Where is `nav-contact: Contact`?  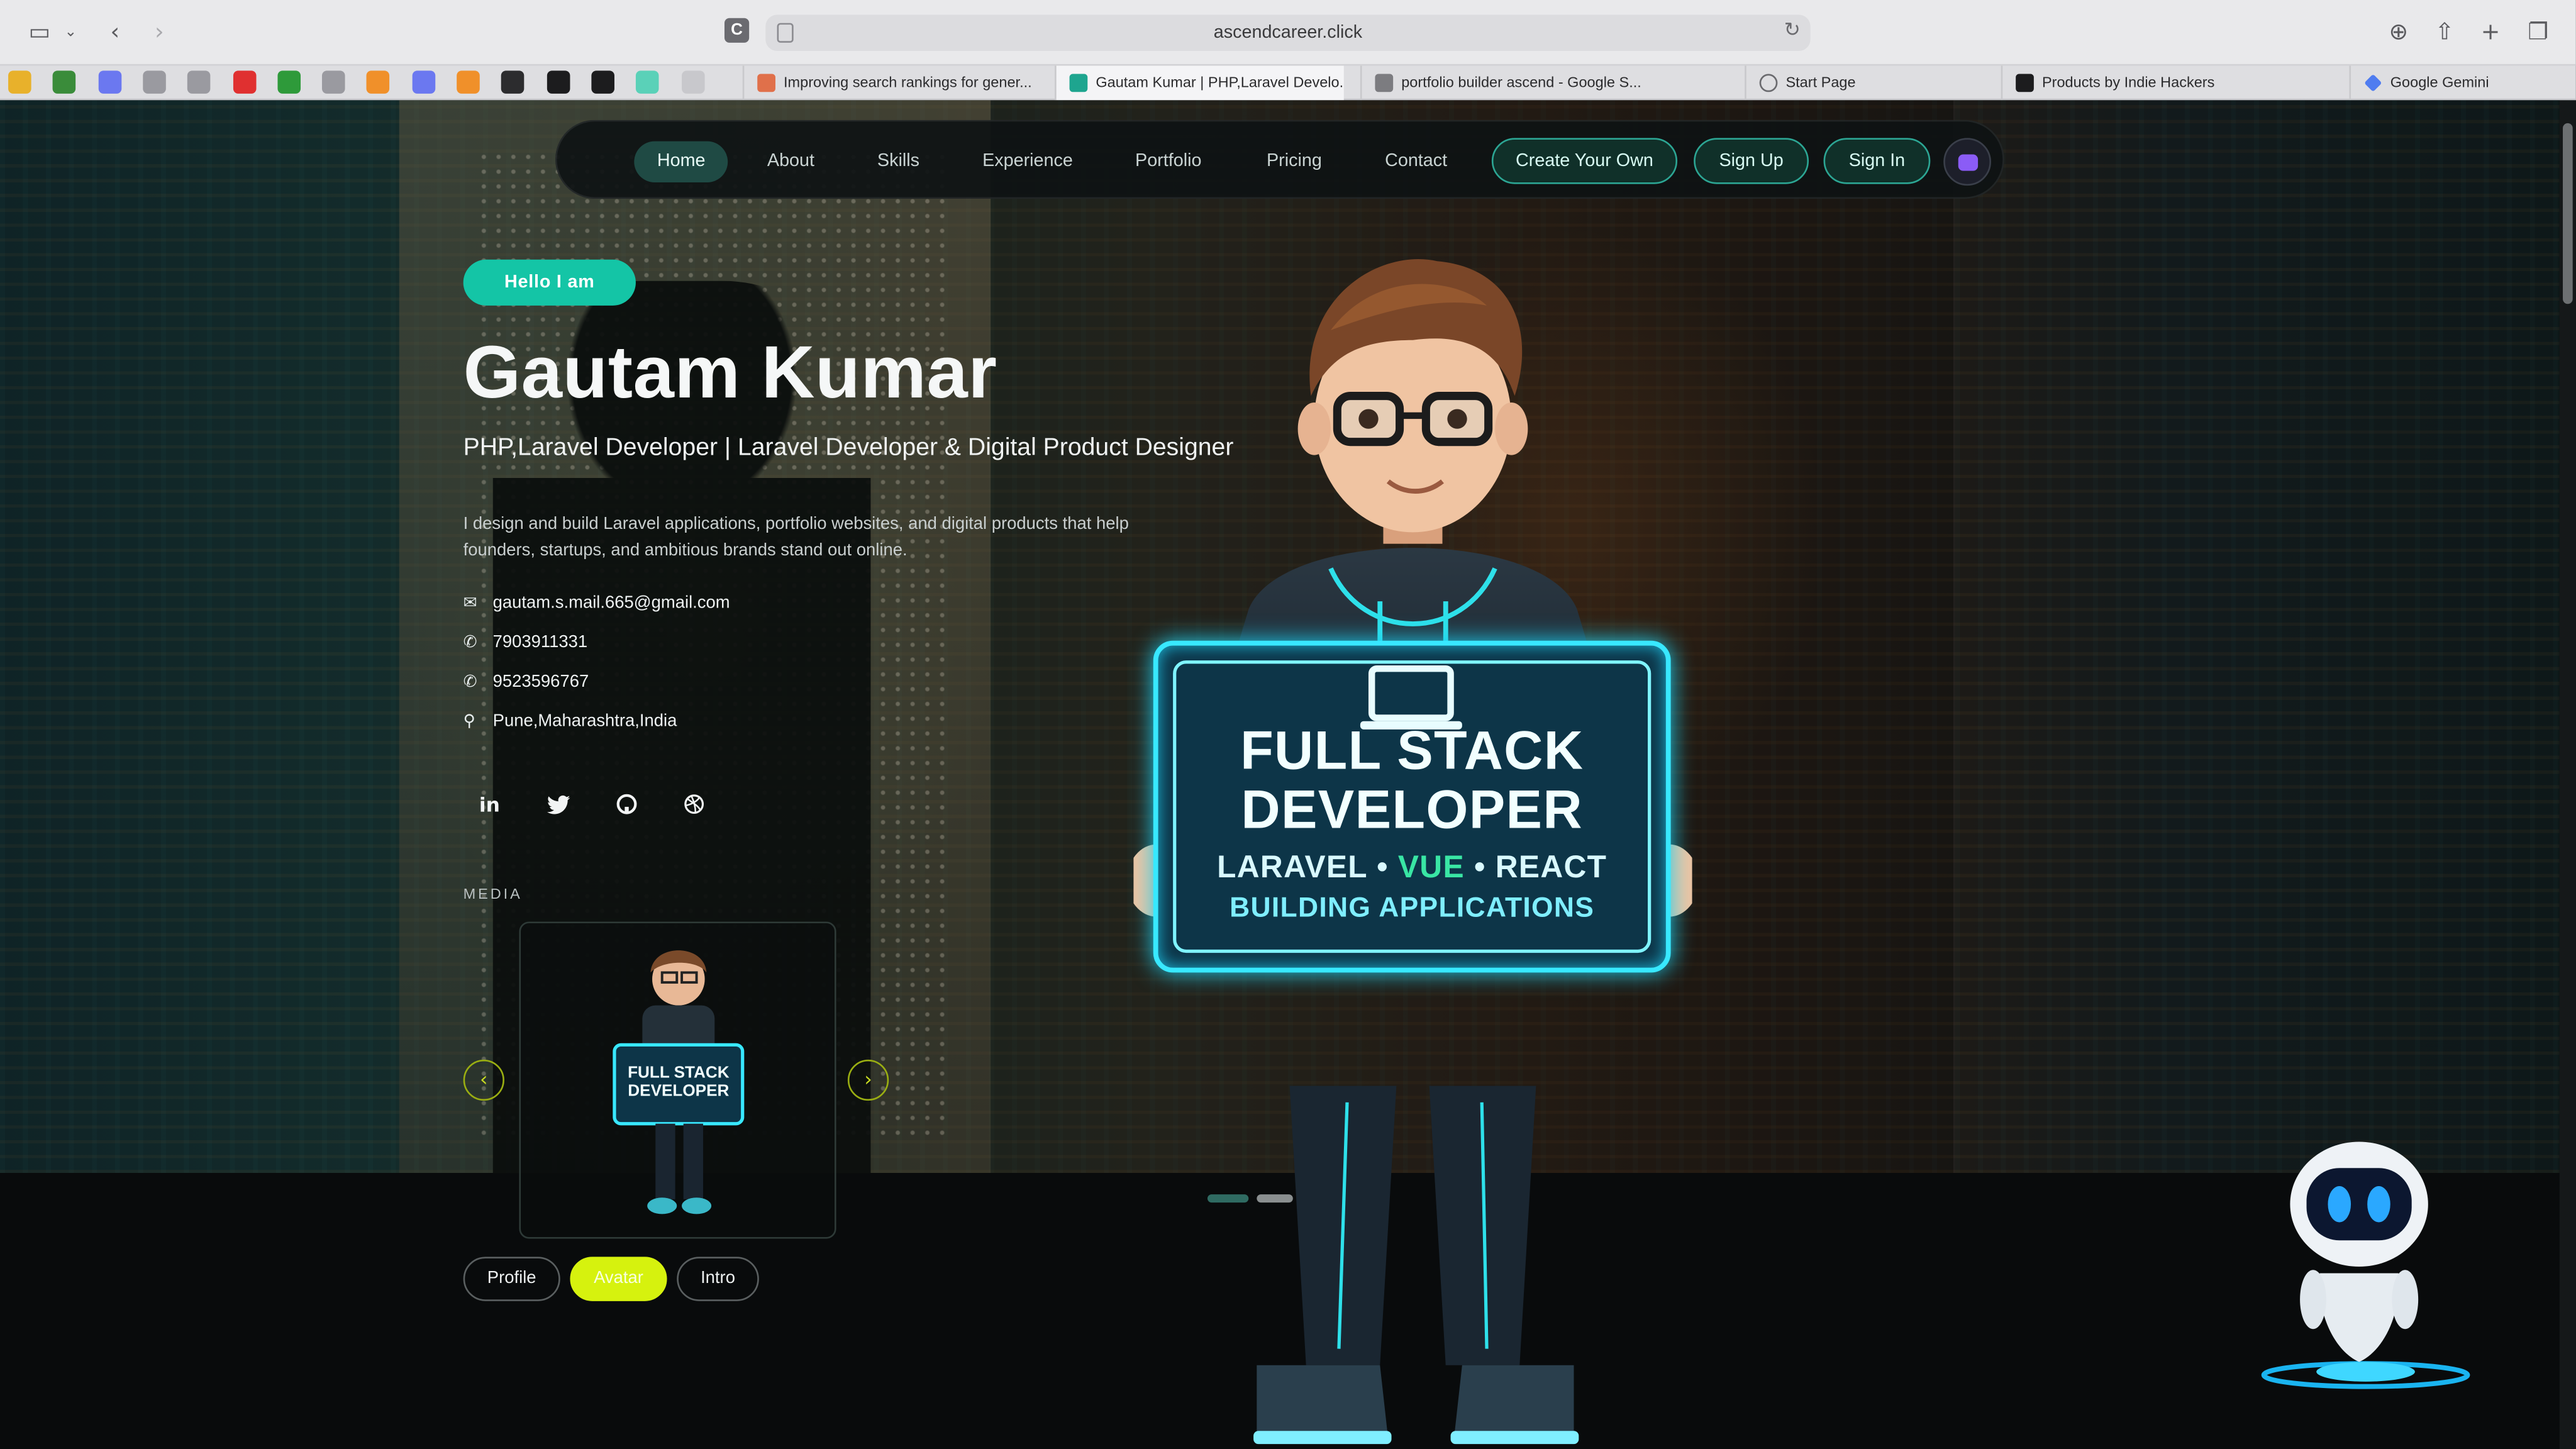 nav-contact: Contact is located at coordinates (1416, 162).